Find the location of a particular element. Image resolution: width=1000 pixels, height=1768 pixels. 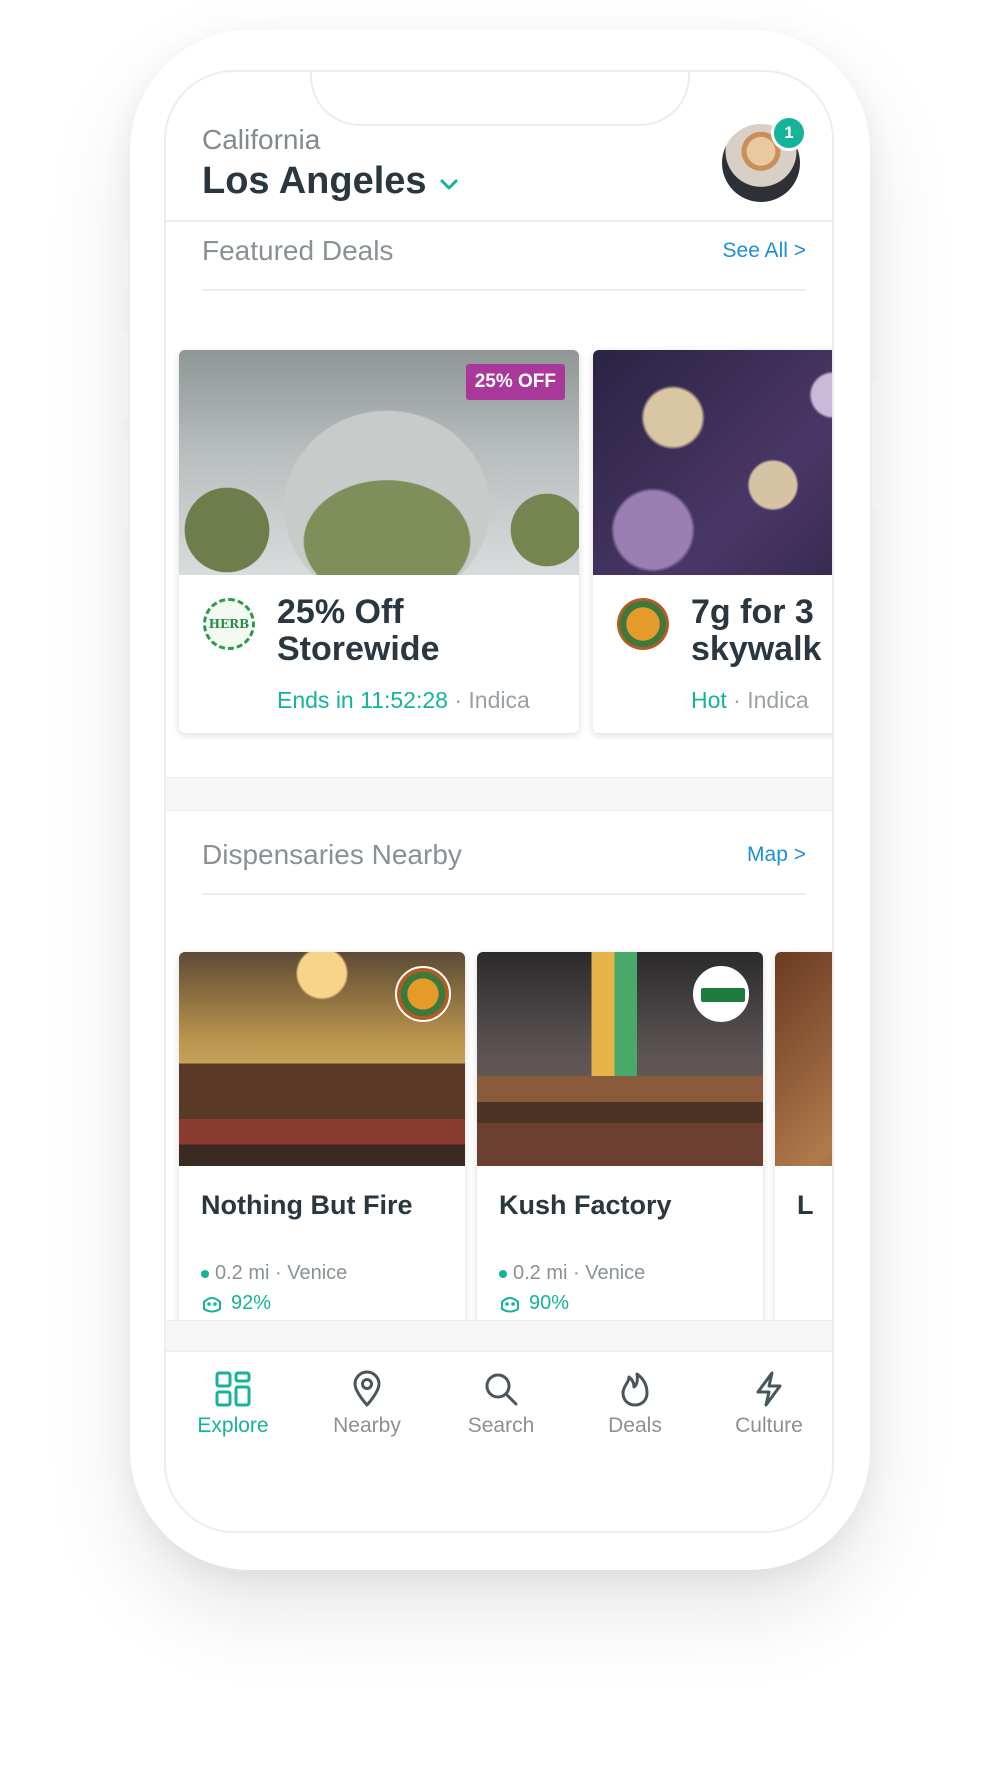

deal-title-line: 25% Off is located at coordinates (340, 612).